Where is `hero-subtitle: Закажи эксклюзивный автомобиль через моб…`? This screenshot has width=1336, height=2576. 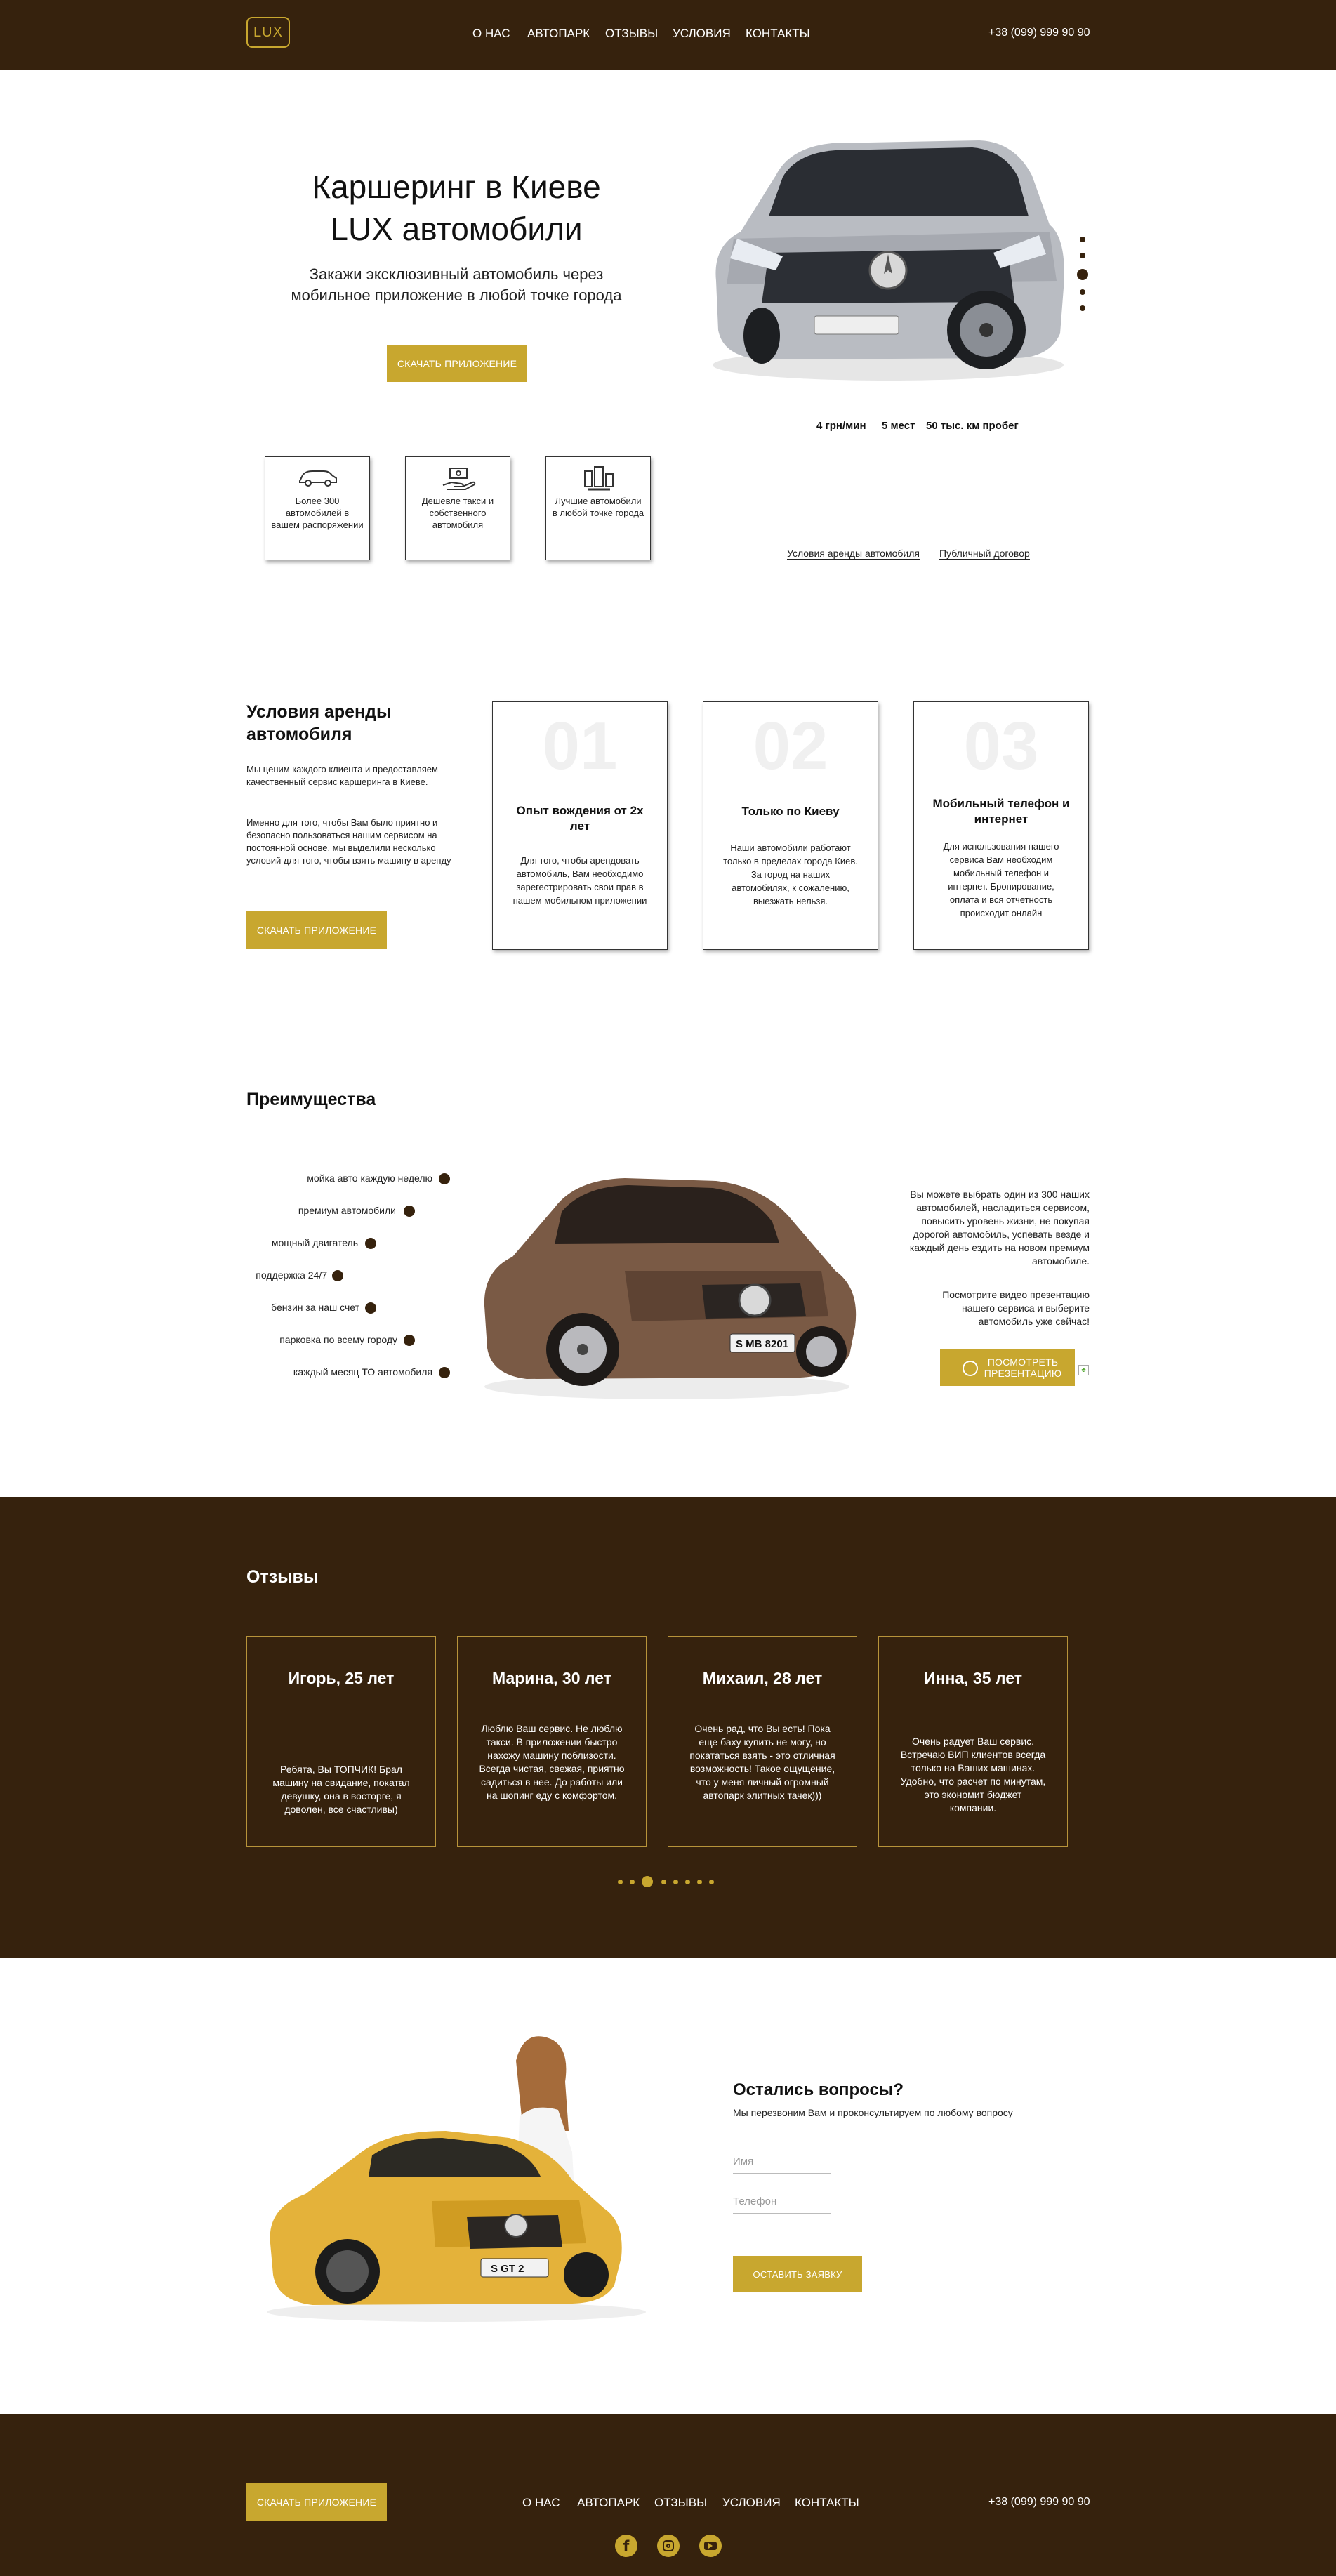 hero-subtitle: Закажи эксклюзивный автомобиль через моб… is located at coordinates (456, 285).